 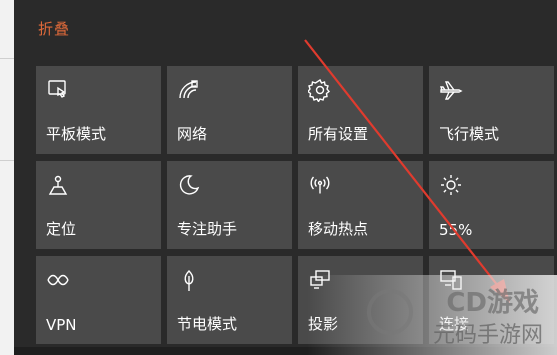 What do you see at coordinates (491, 110) in the screenshot?
I see `tile-airplane-mode: 飞行模式` at bounding box center [491, 110].